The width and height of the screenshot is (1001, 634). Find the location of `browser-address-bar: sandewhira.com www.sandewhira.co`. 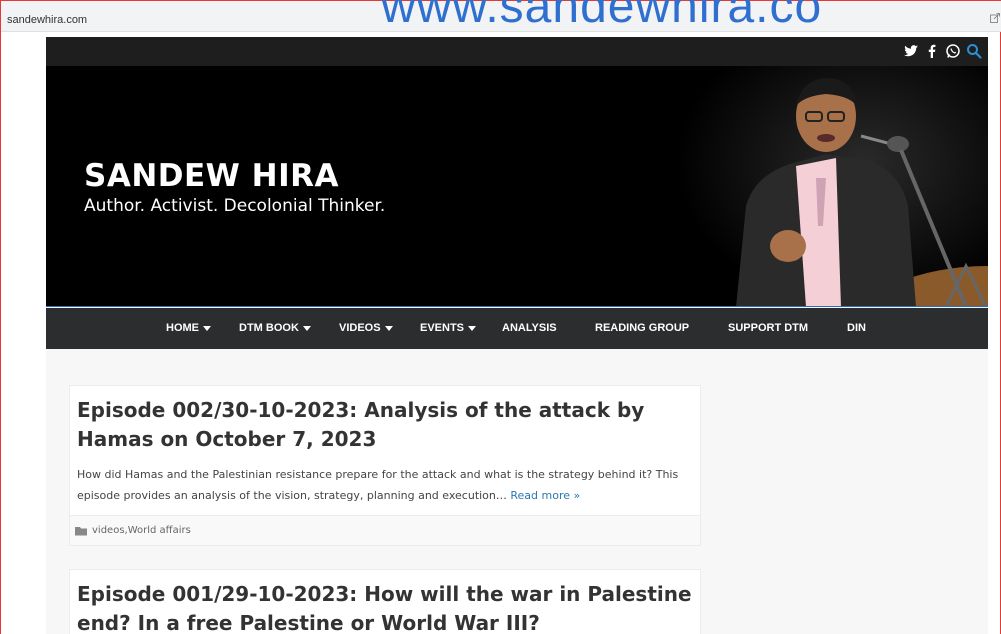

browser-address-bar: sandewhira.com www.sandewhira.co is located at coordinates (501, 16).